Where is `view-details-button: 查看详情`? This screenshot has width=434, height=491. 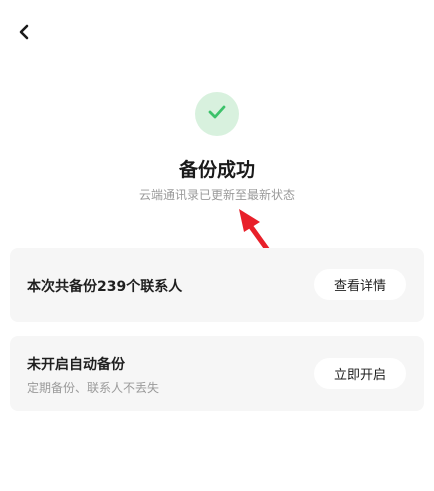
view-details-button: 查看详情 is located at coordinates (360, 284).